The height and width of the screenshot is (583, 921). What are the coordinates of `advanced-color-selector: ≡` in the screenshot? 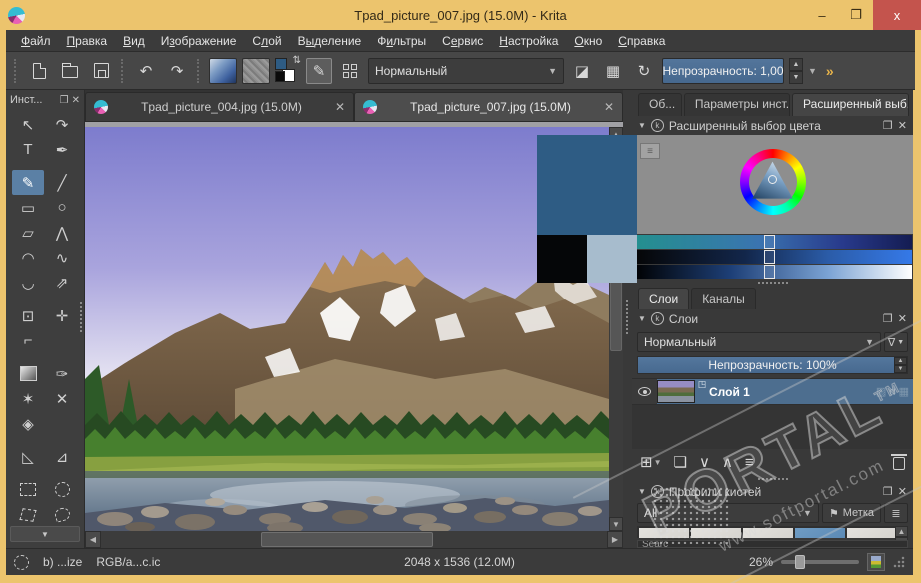 It's located at (772, 184).